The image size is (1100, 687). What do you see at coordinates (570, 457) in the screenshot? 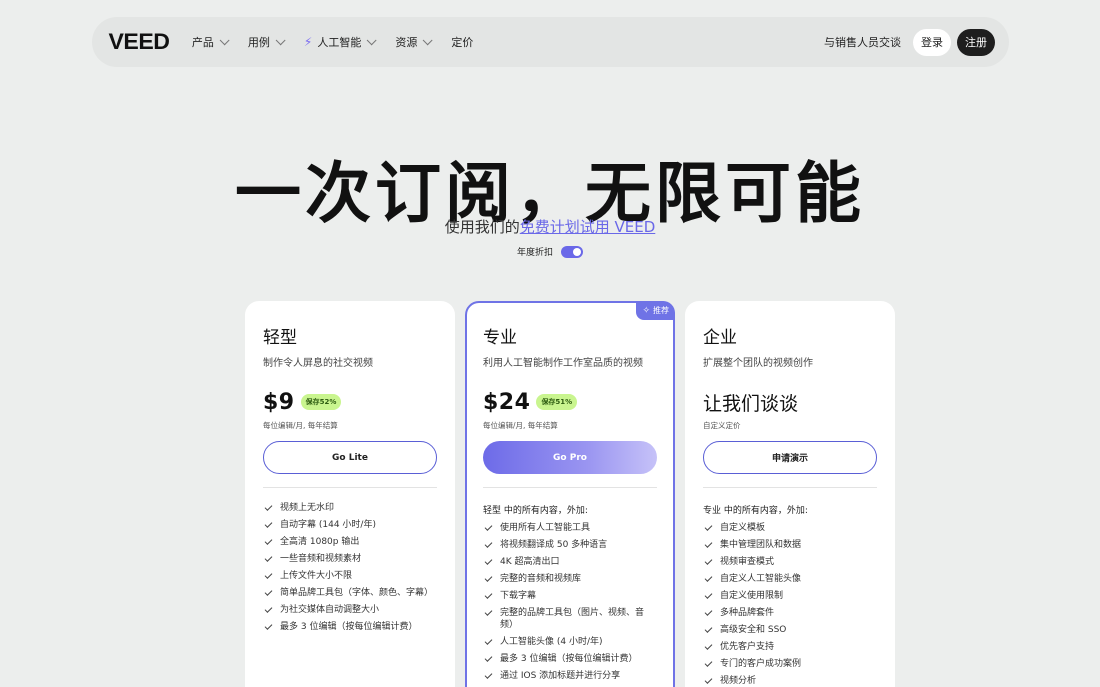
I see `go-pro-button: Go Pro` at bounding box center [570, 457].